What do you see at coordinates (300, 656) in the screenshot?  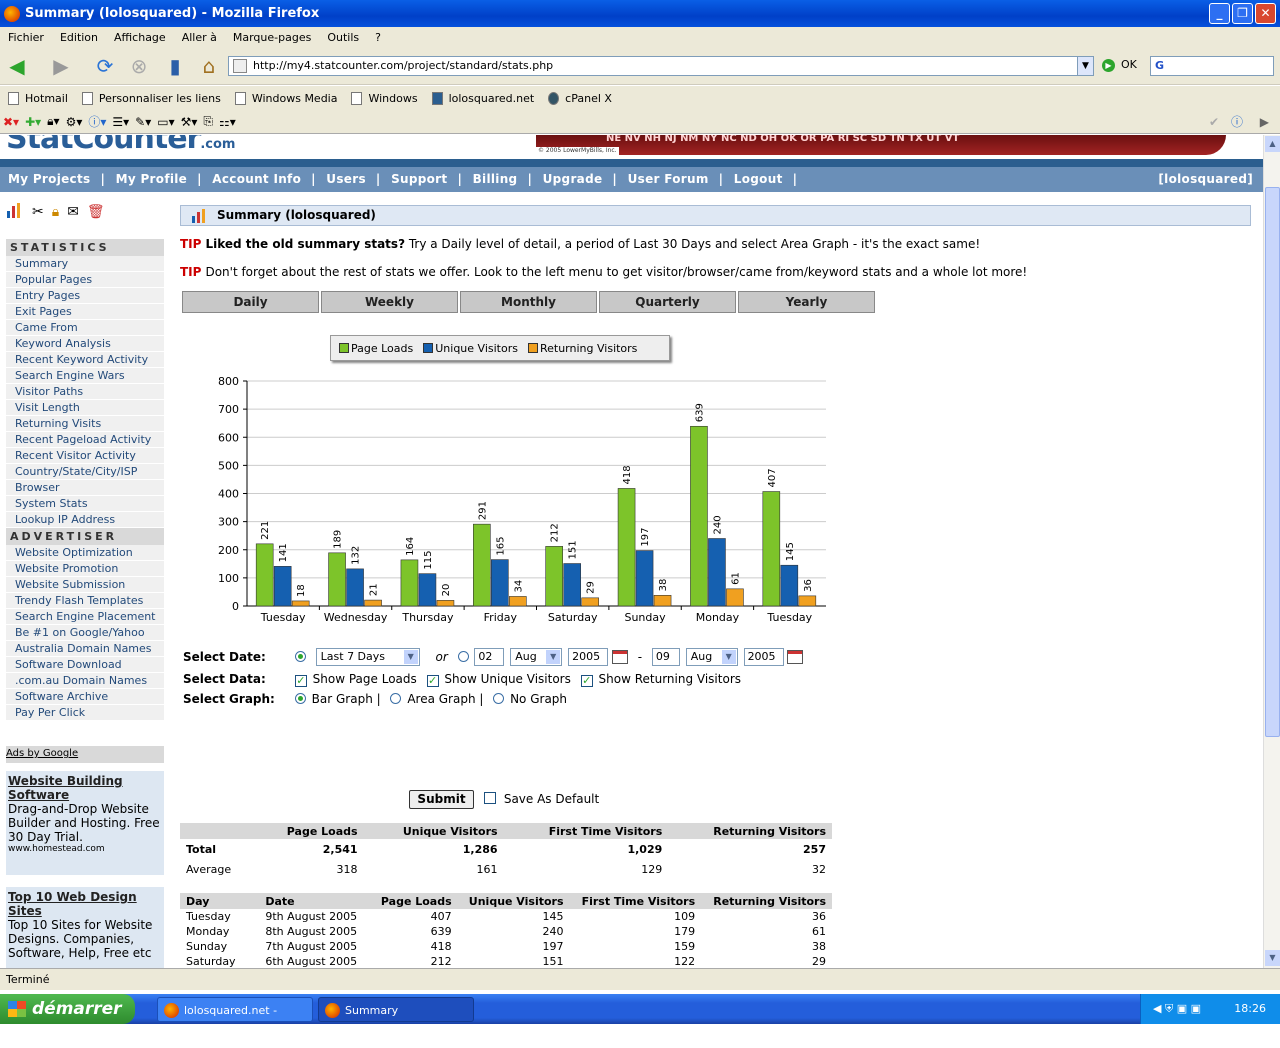 I see `range-radio` at bounding box center [300, 656].